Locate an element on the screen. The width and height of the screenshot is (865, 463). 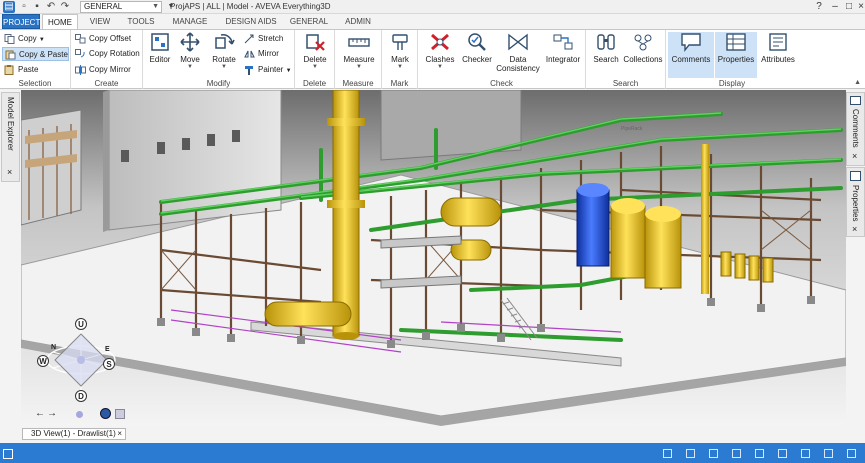
rotate-icon is located at coordinates (225, 41).